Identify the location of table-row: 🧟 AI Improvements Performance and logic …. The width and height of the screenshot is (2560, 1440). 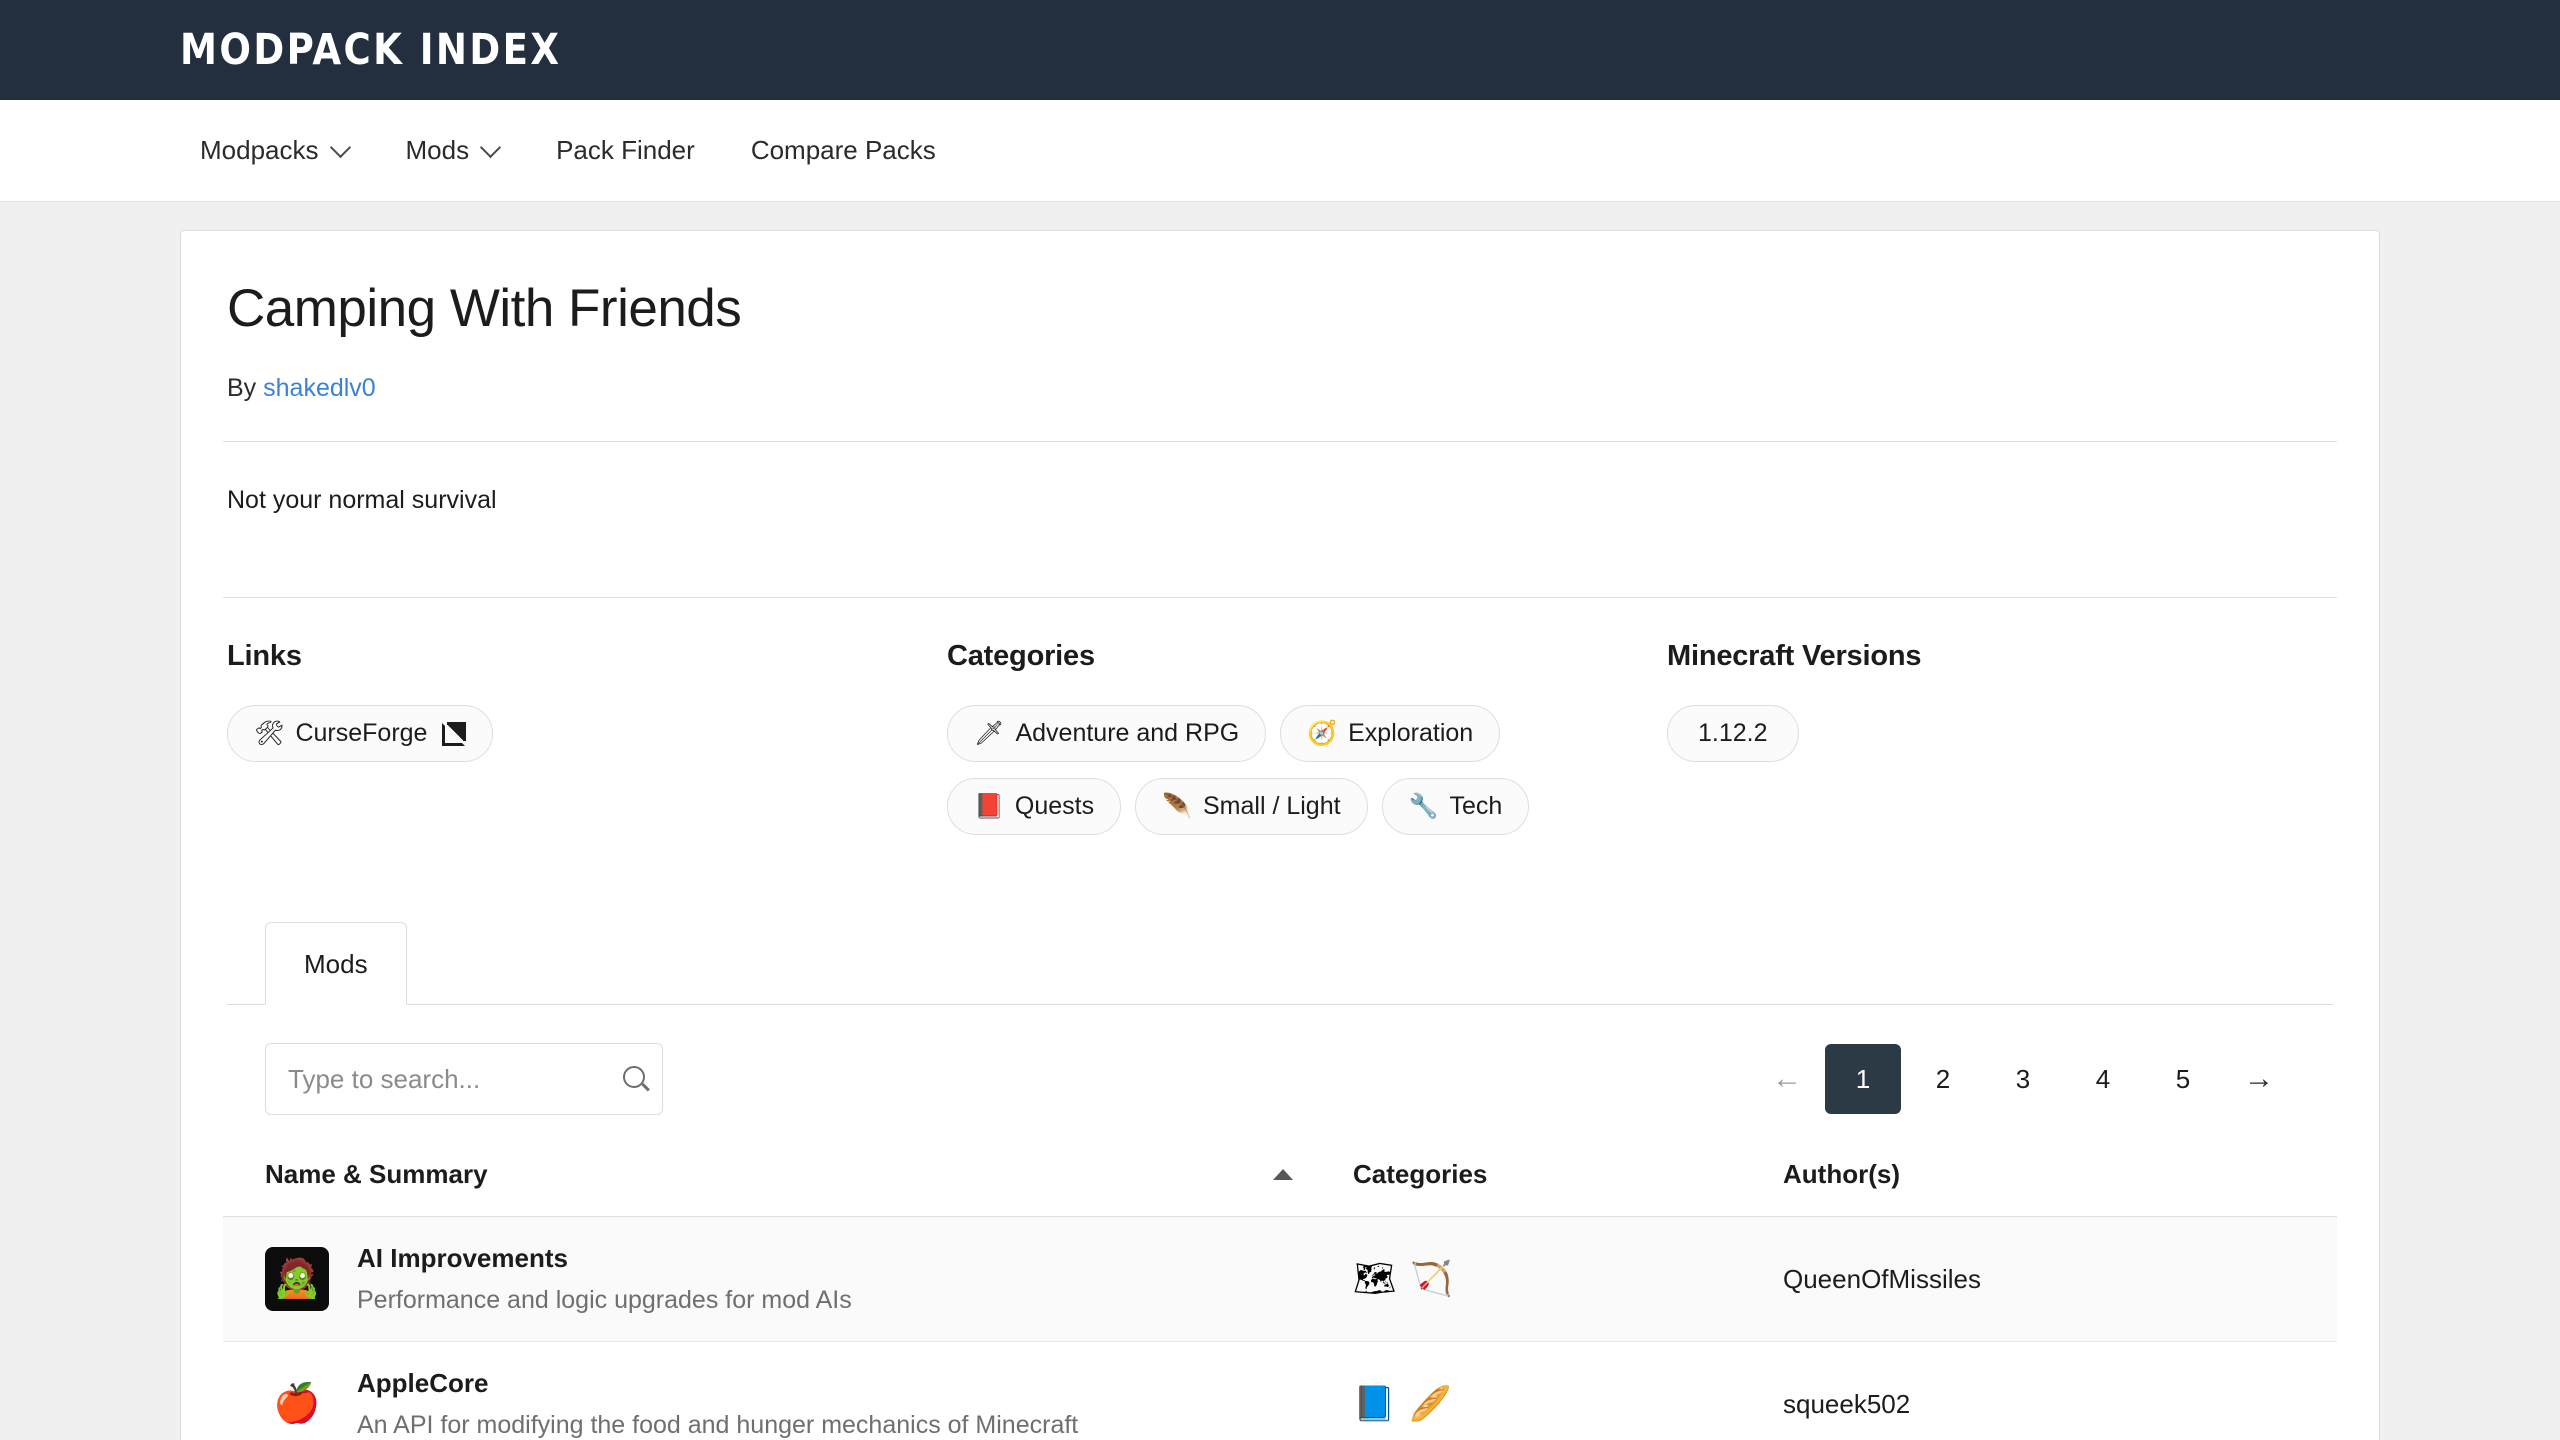
(1280, 1279).